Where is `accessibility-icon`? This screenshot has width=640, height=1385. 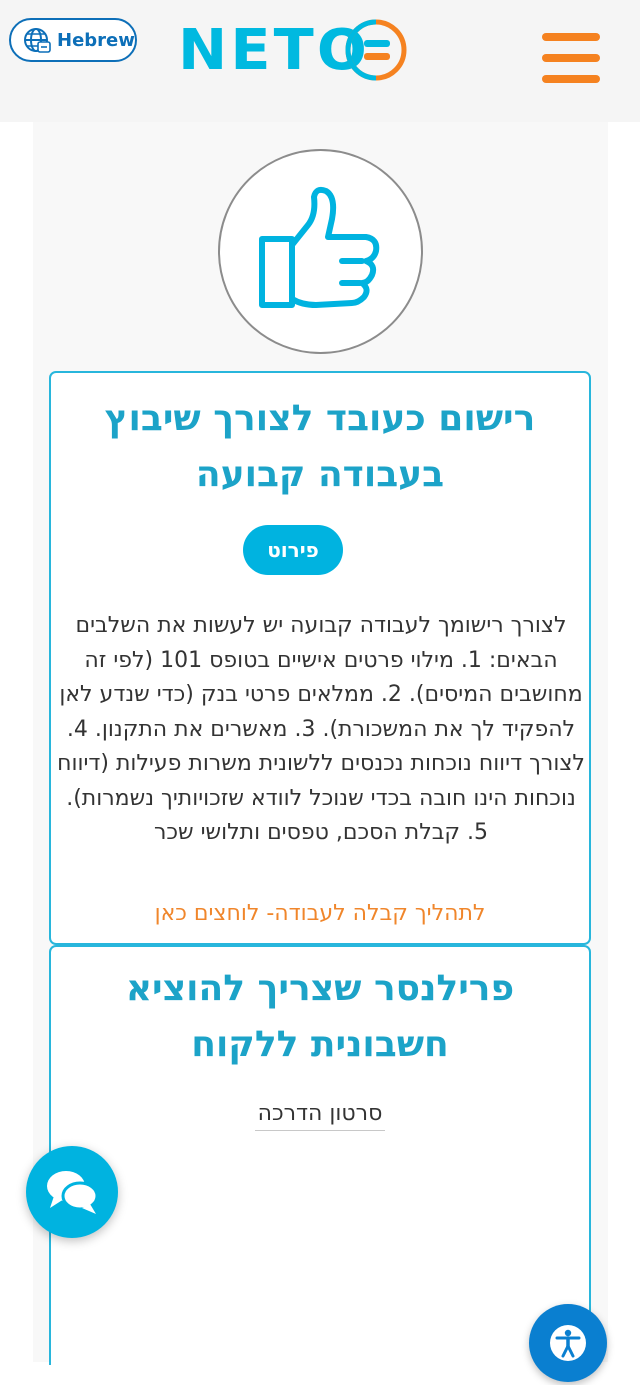
accessibility-icon is located at coordinates (568, 1343).